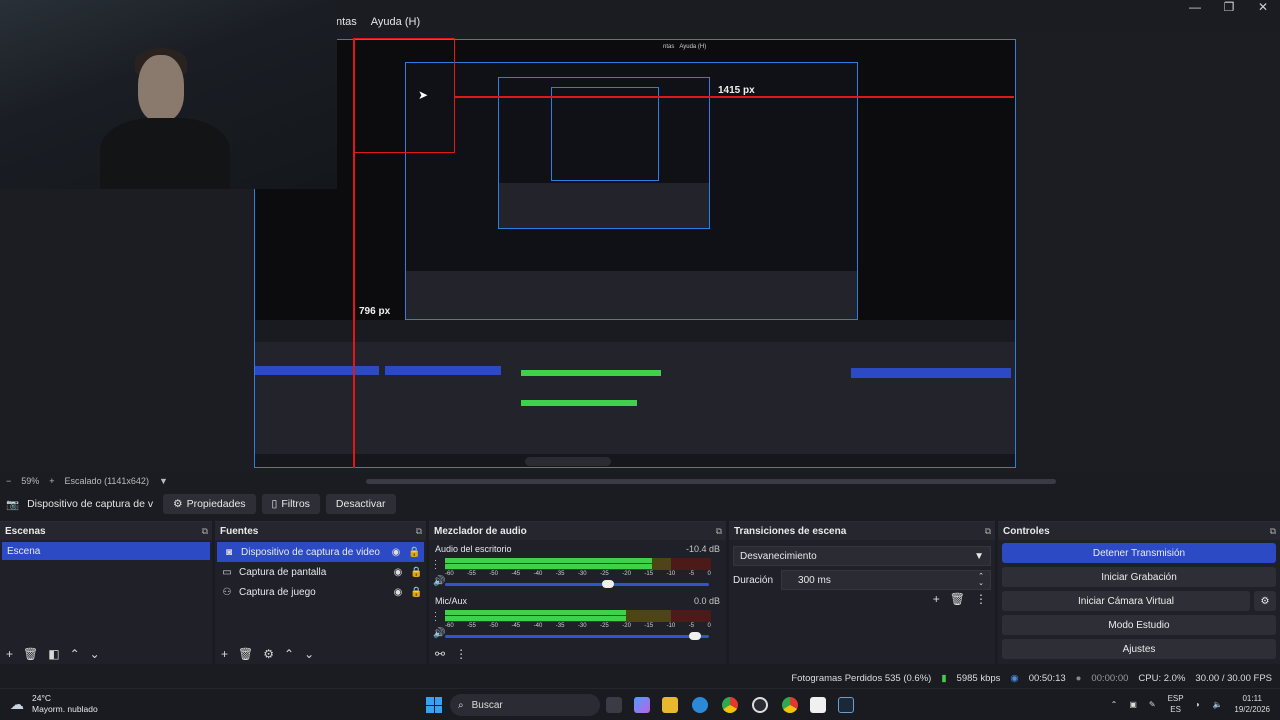 This screenshot has width=1280, height=720. What do you see at coordinates (1217, 704) in the screenshot?
I see `speaker-icon: 🔈` at bounding box center [1217, 704].